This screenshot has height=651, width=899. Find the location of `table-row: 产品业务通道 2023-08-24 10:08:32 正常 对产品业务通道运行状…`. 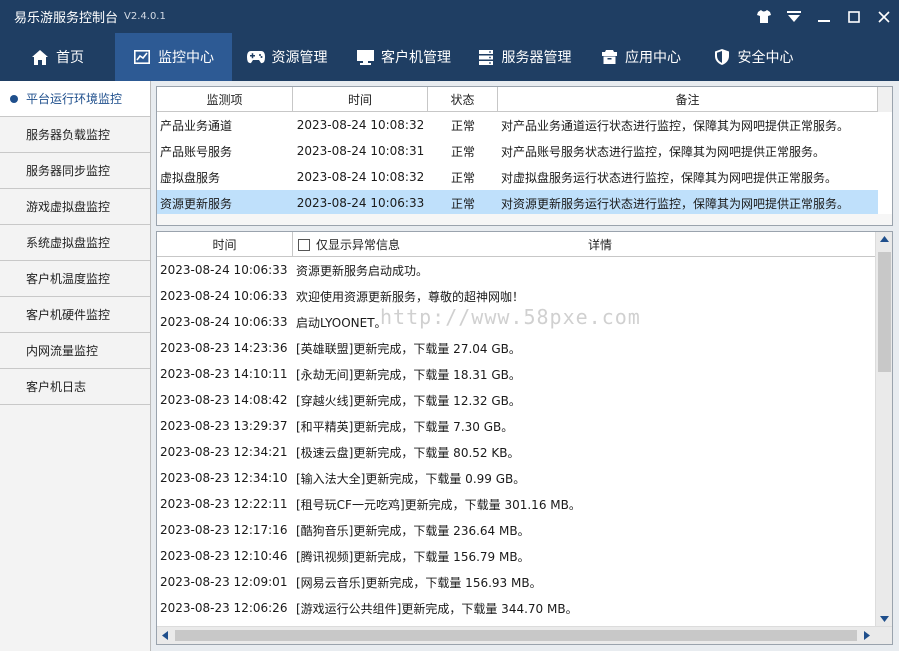

table-row: 产品业务通道 2023-08-24 10:08:32 正常 对产品业务通道运行状… is located at coordinates (517, 125).